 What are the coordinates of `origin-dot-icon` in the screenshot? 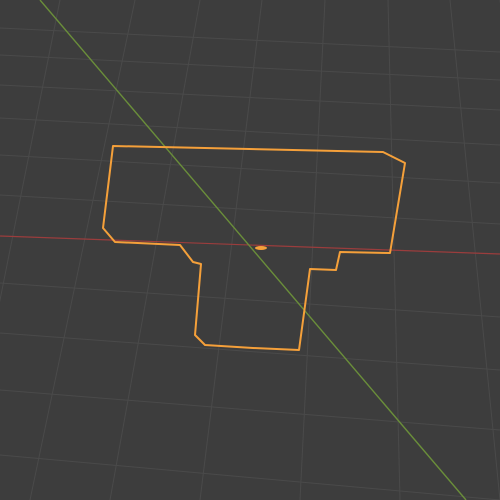 It's located at (261, 248).